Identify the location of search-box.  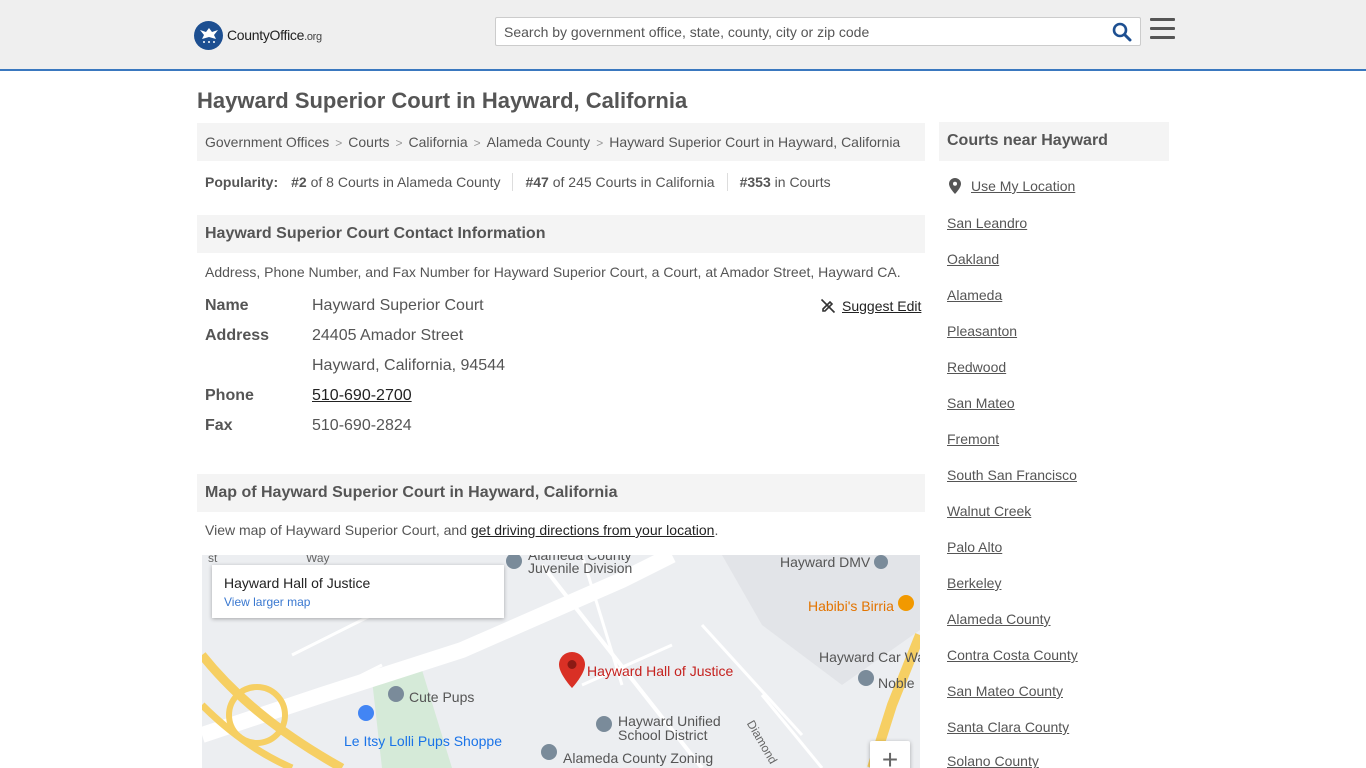
(818, 31).